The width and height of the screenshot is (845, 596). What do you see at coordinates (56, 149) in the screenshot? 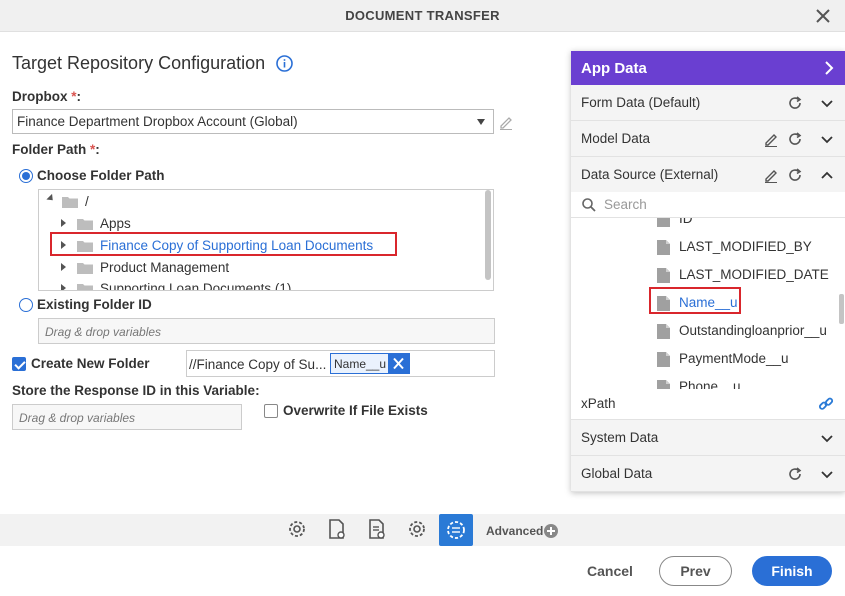
I see `folder-path-label: Folder Path *:` at bounding box center [56, 149].